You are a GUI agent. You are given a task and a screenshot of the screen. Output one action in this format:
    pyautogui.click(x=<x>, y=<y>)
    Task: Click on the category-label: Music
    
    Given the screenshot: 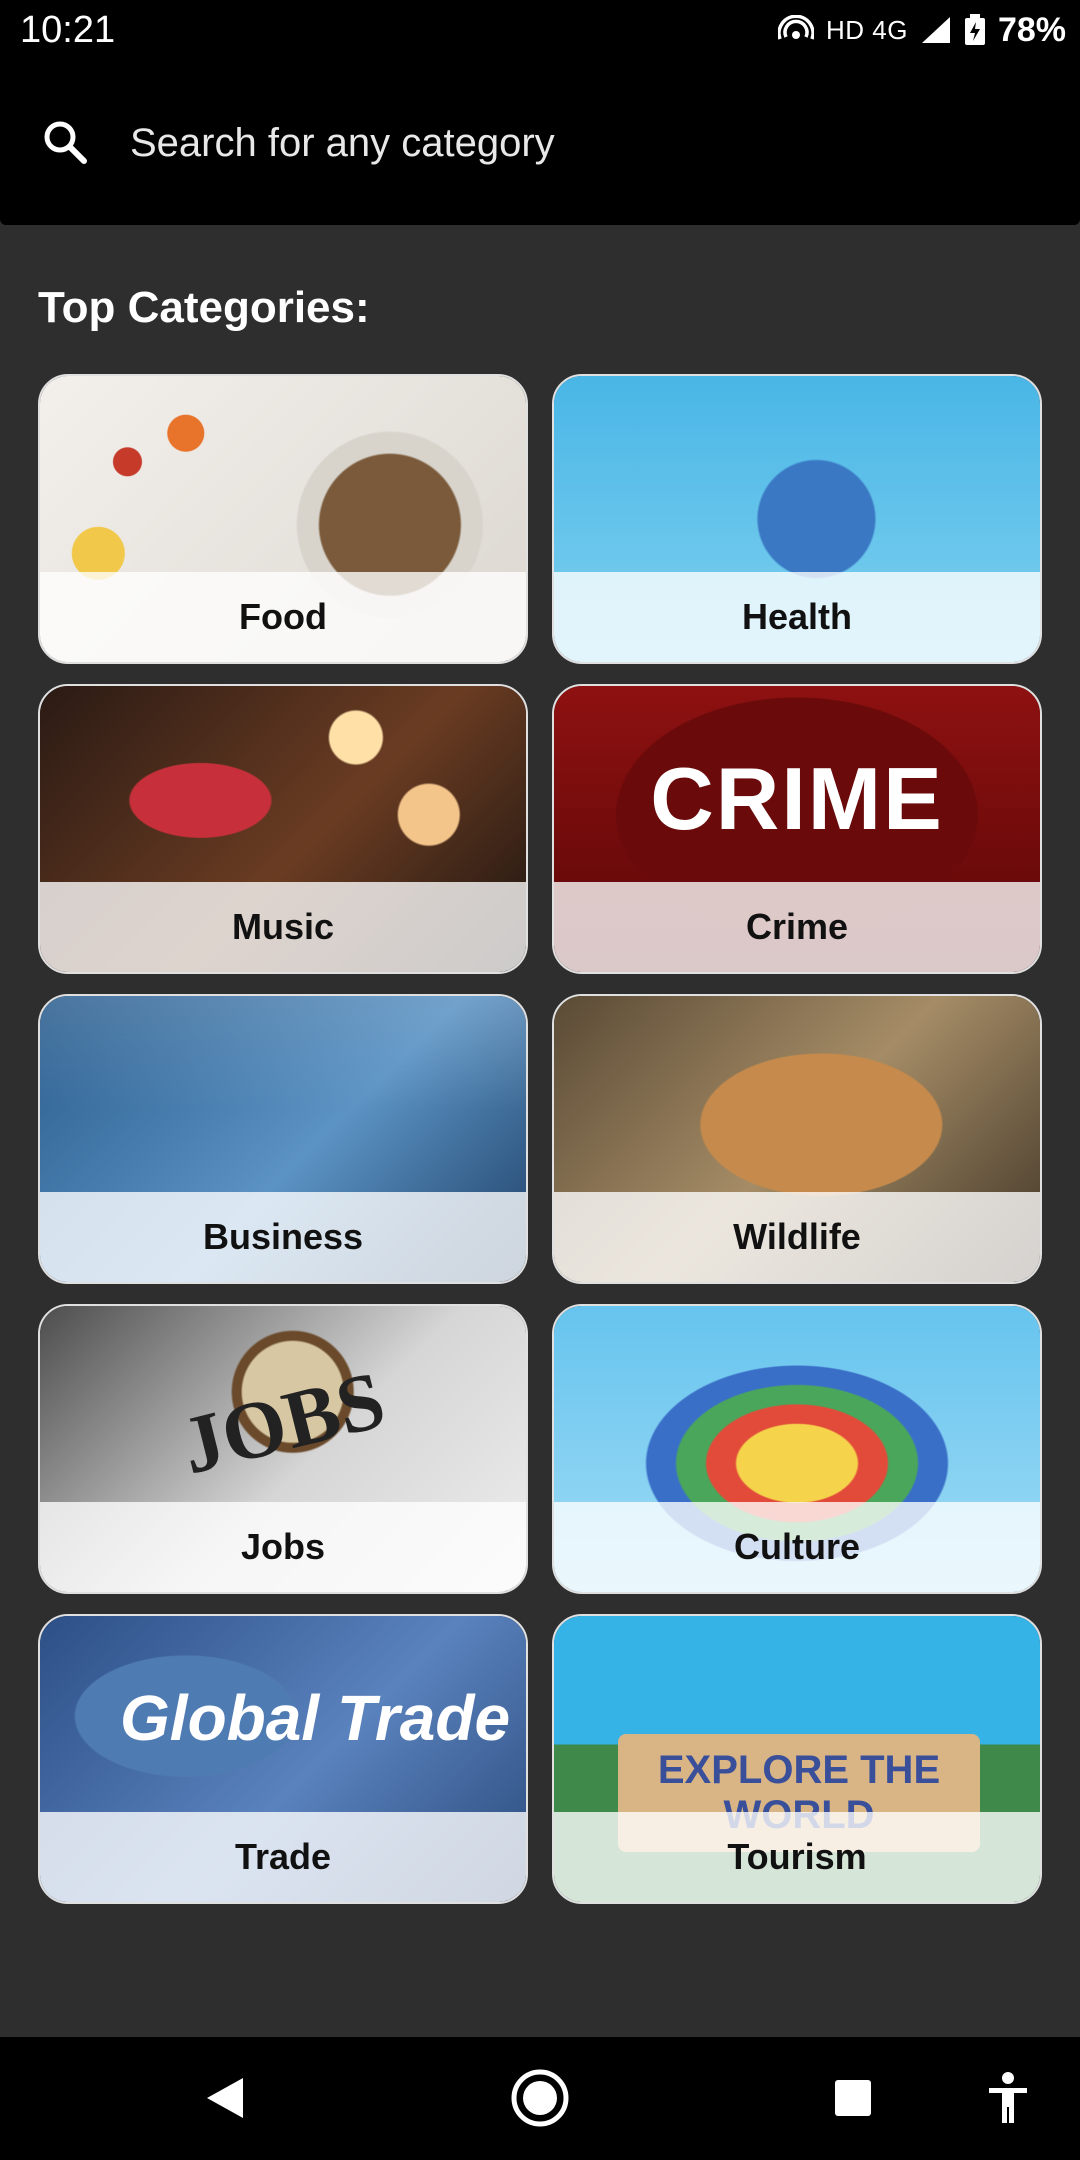 What is the action you would take?
    pyautogui.click(x=283, y=926)
    